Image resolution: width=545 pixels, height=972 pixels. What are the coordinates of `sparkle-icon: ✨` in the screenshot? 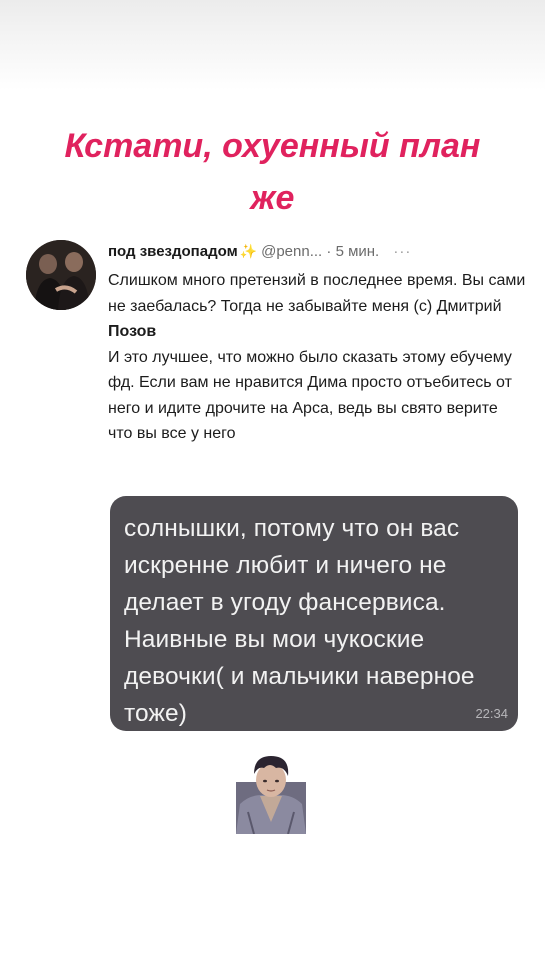 It's located at (248, 251).